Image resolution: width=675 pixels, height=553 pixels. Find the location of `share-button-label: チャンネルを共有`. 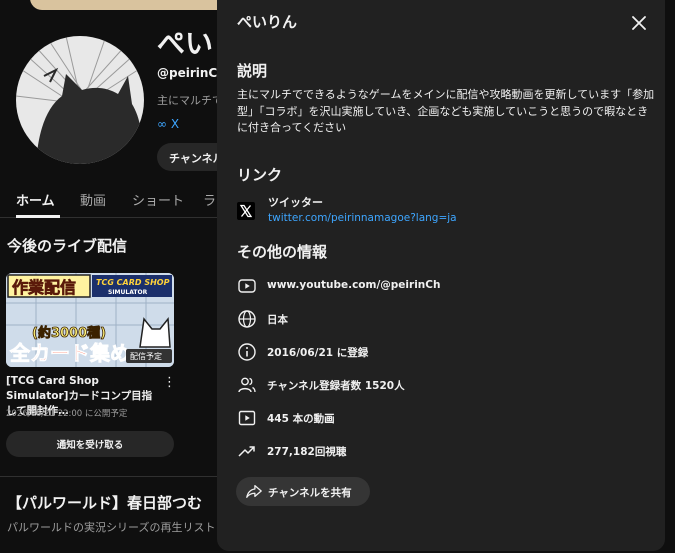

share-button-label: チャンネルを共有 is located at coordinates (310, 493).